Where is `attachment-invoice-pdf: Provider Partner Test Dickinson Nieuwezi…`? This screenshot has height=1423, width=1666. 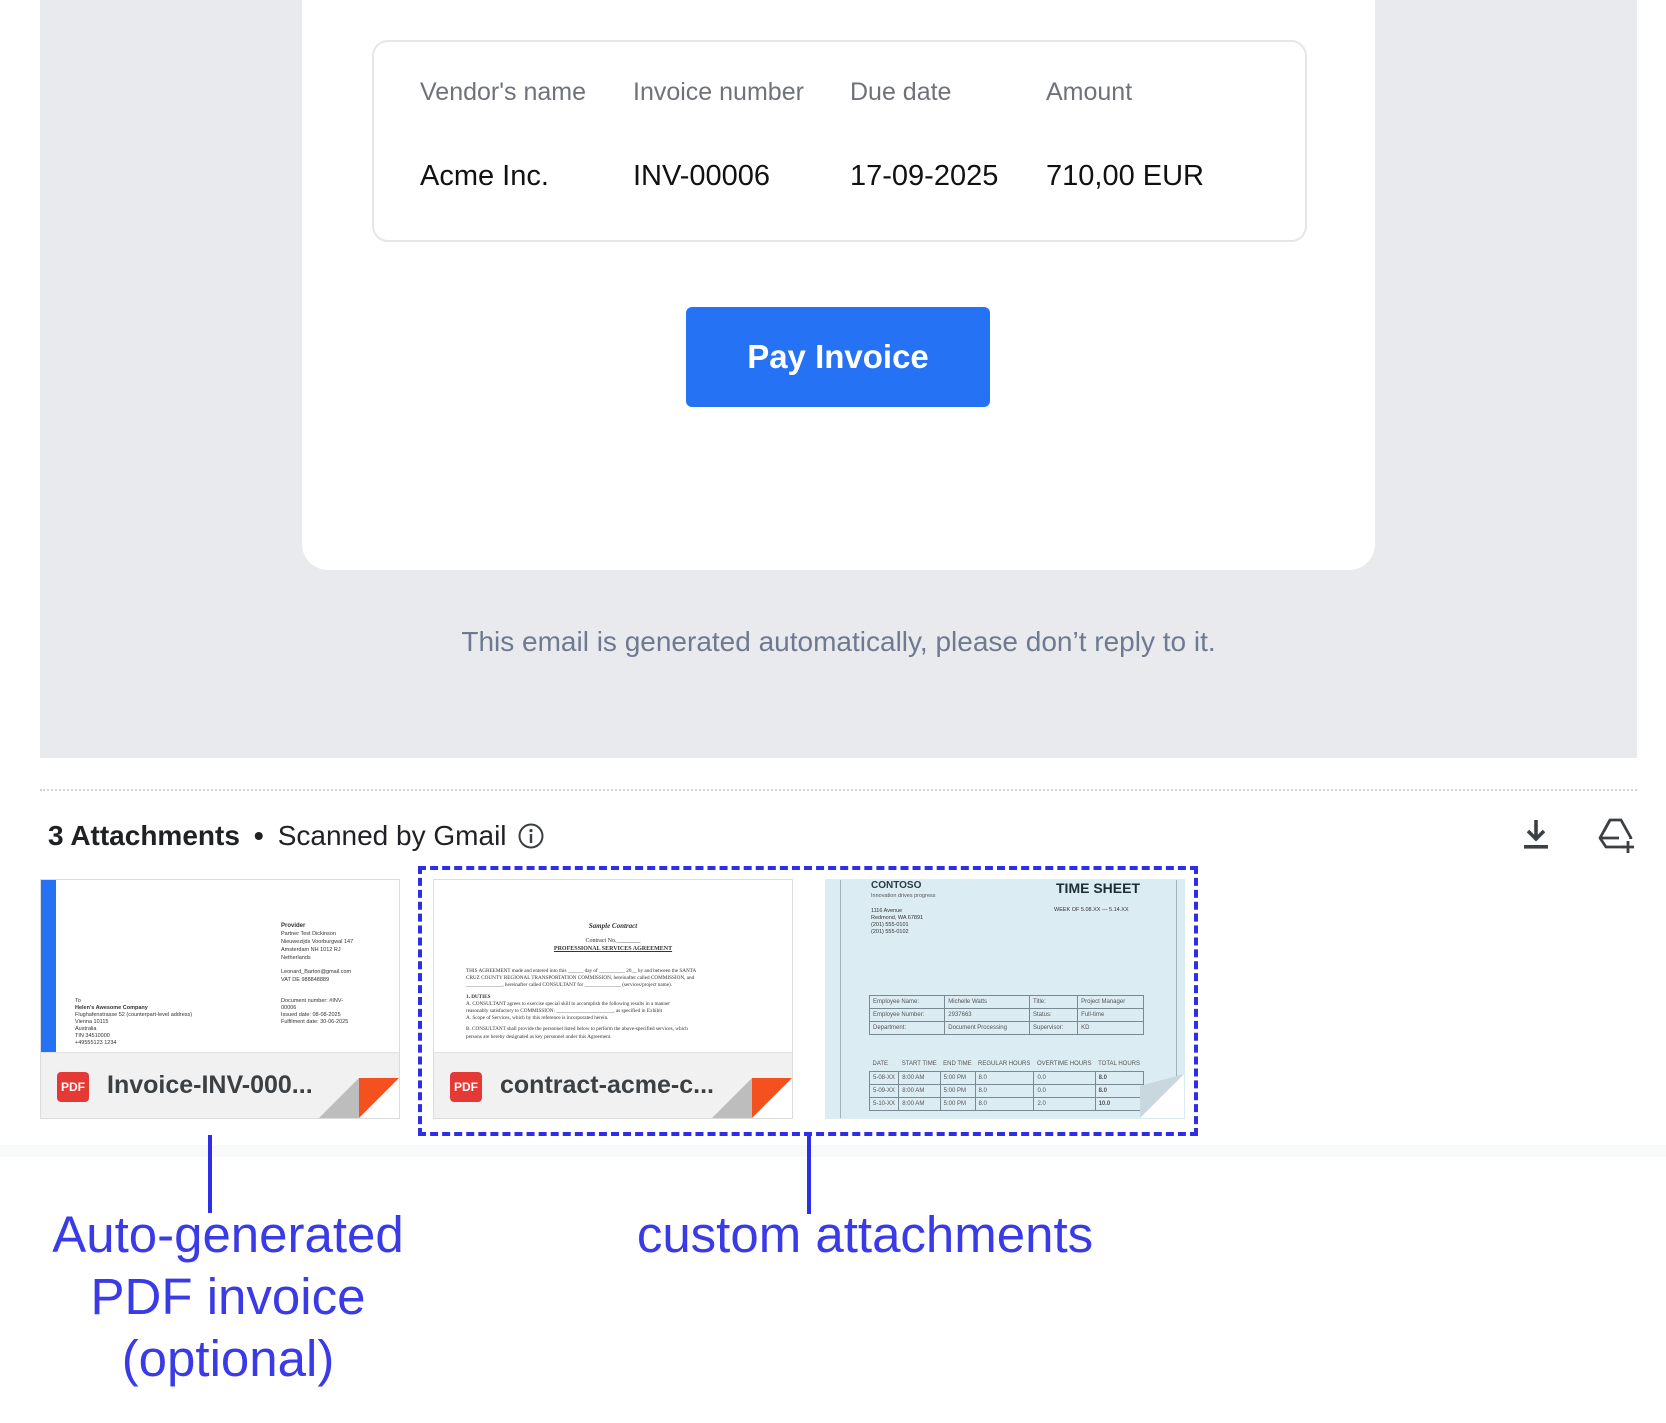 attachment-invoice-pdf: Provider Partner Test Dickinson Nieuwezi… is located at coordinates (220, 999).